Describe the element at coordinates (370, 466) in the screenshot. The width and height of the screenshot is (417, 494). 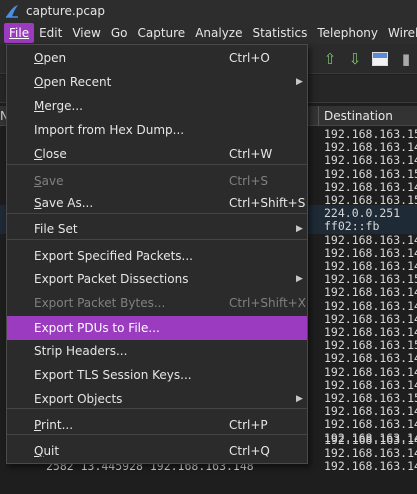
I see `packet-destination: 192.168.163.14` at that location.